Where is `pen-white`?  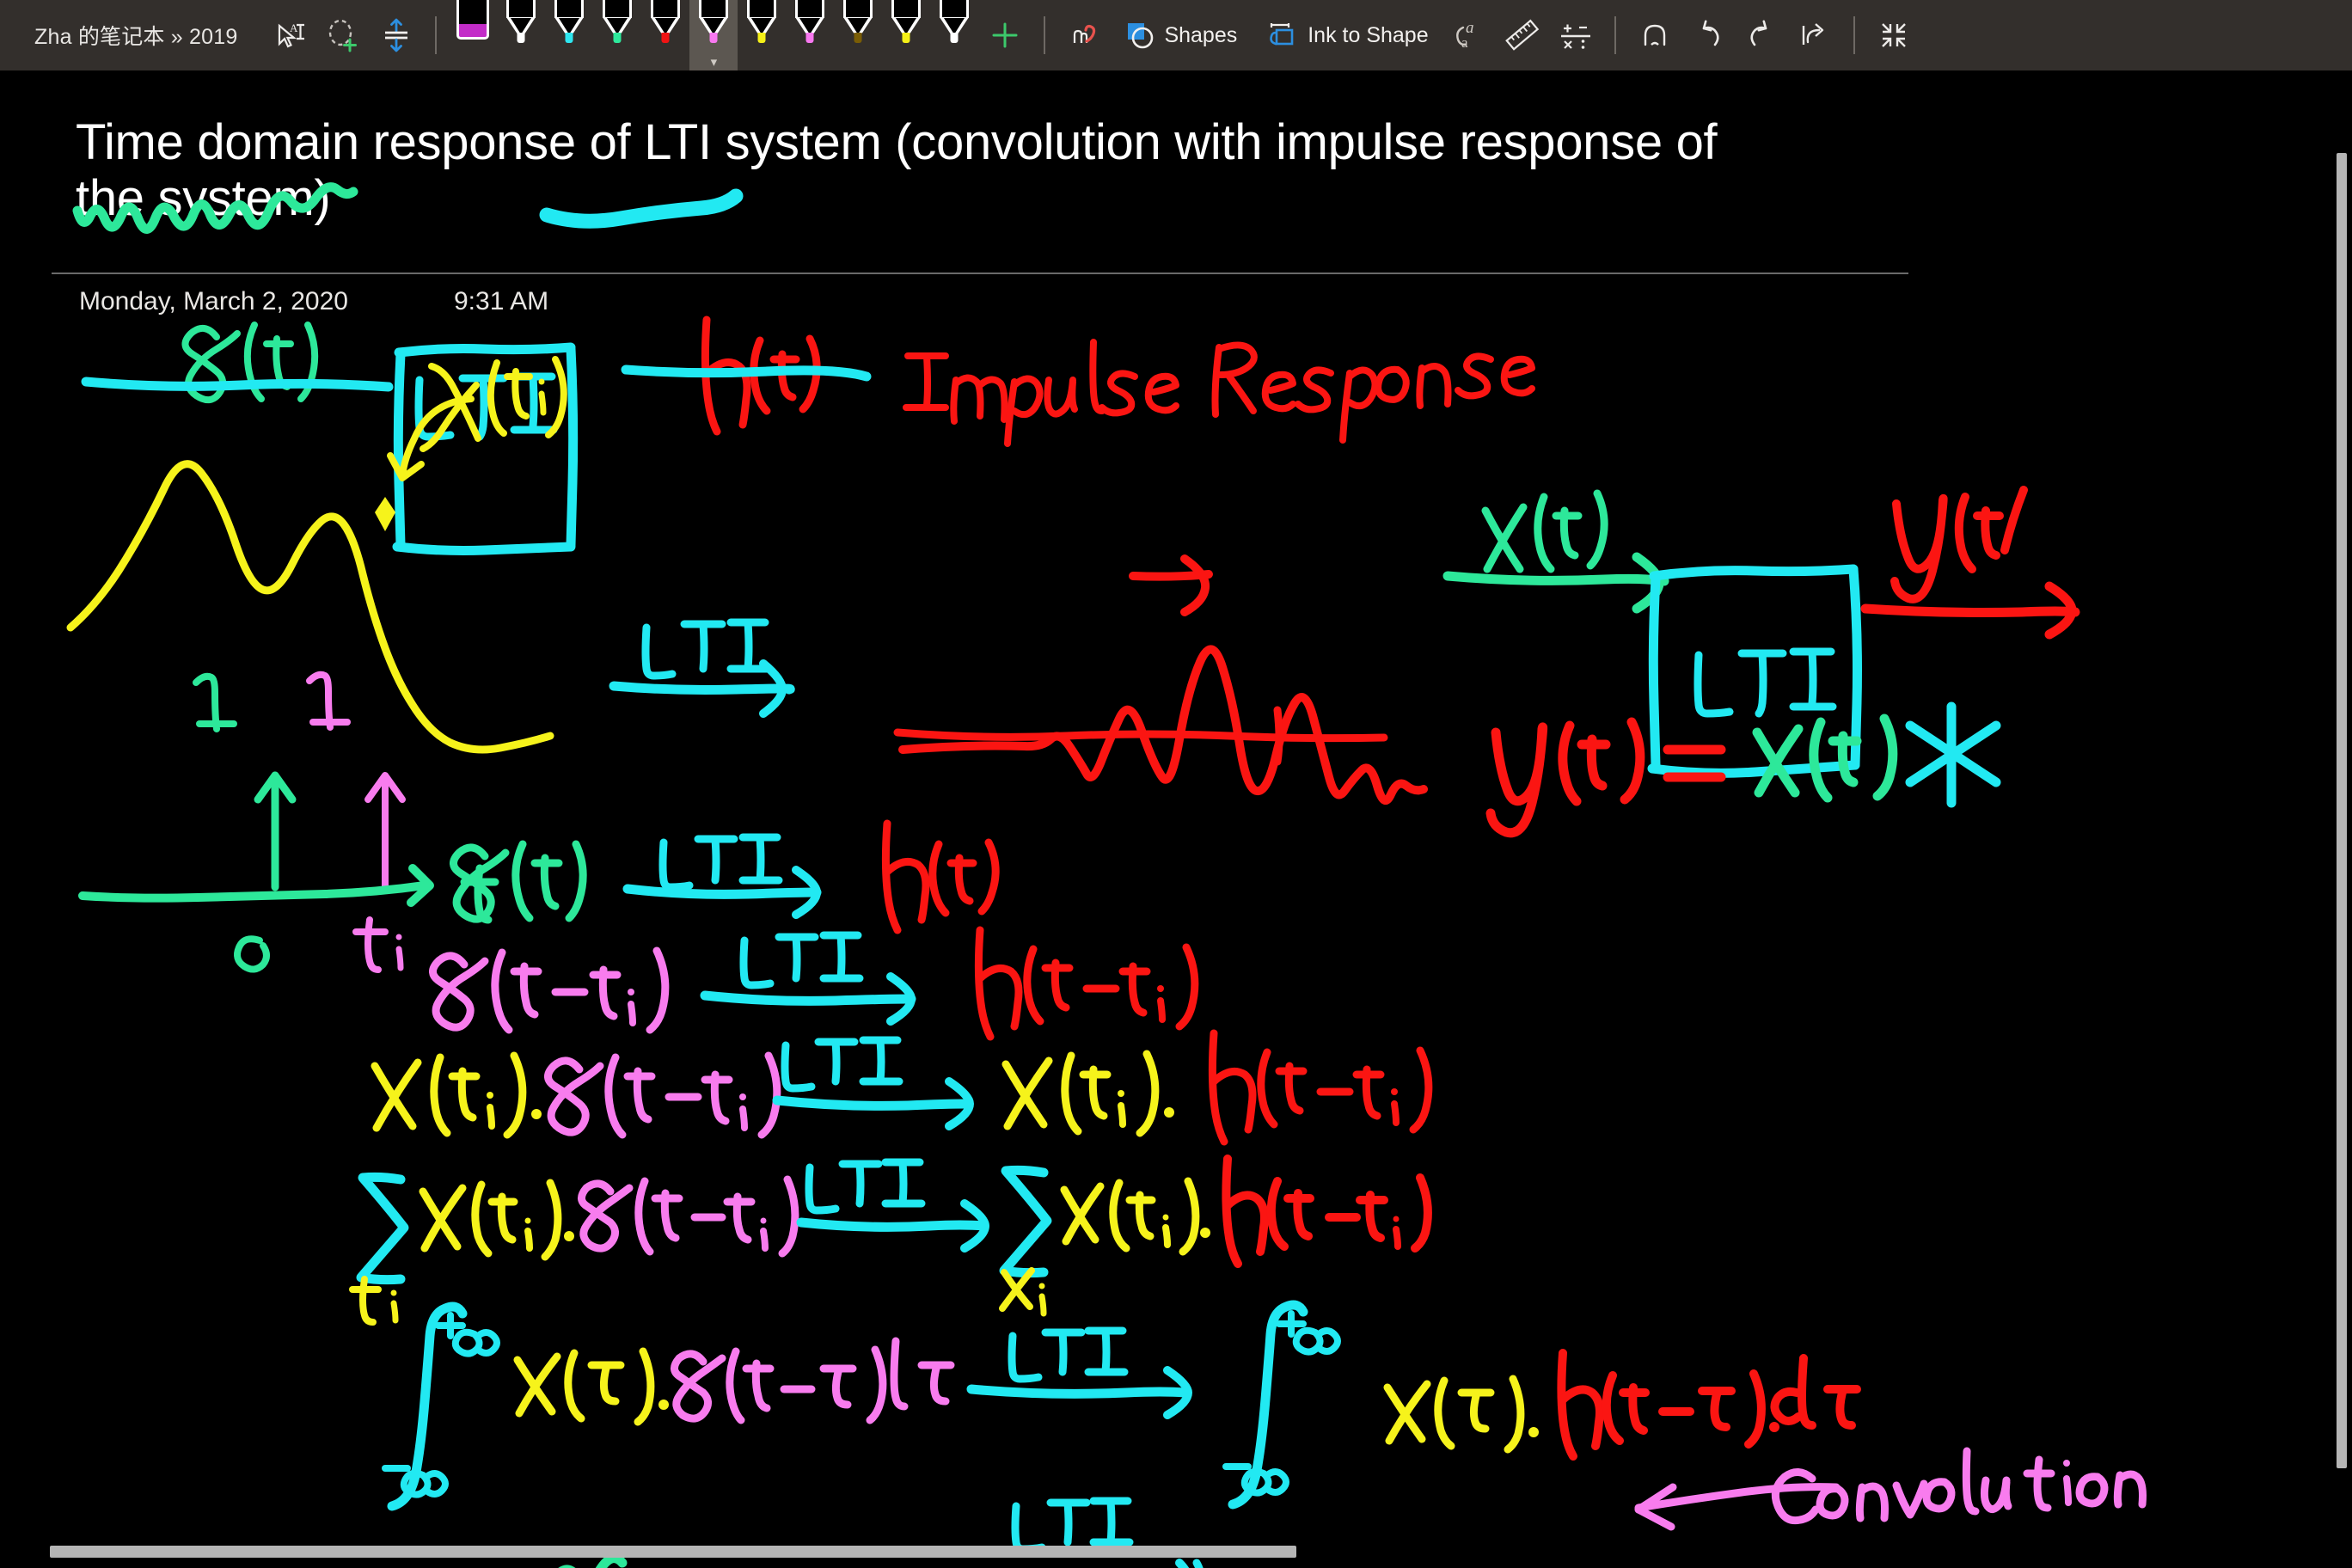
pen-white is located at coordinates (521, 35).